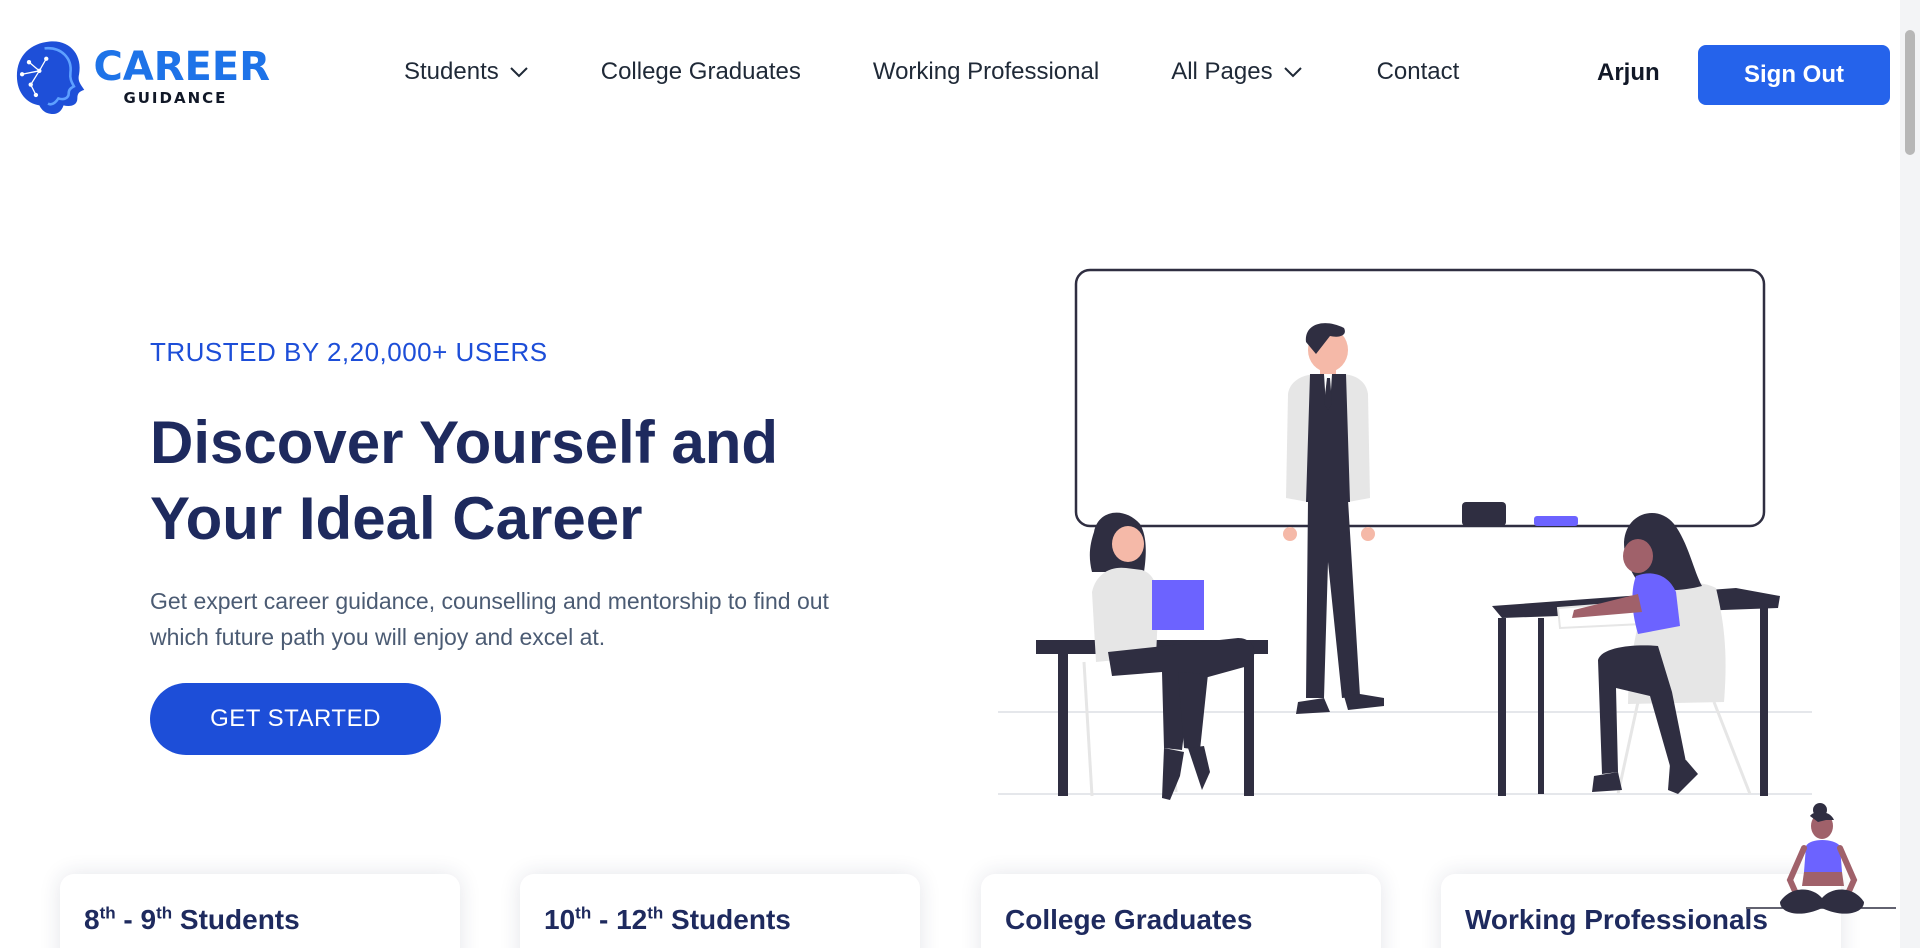 This screenshot has width=1920, height=948. I want to click on brand-logo: CAREER GUIDANCE, so click(140, 76).